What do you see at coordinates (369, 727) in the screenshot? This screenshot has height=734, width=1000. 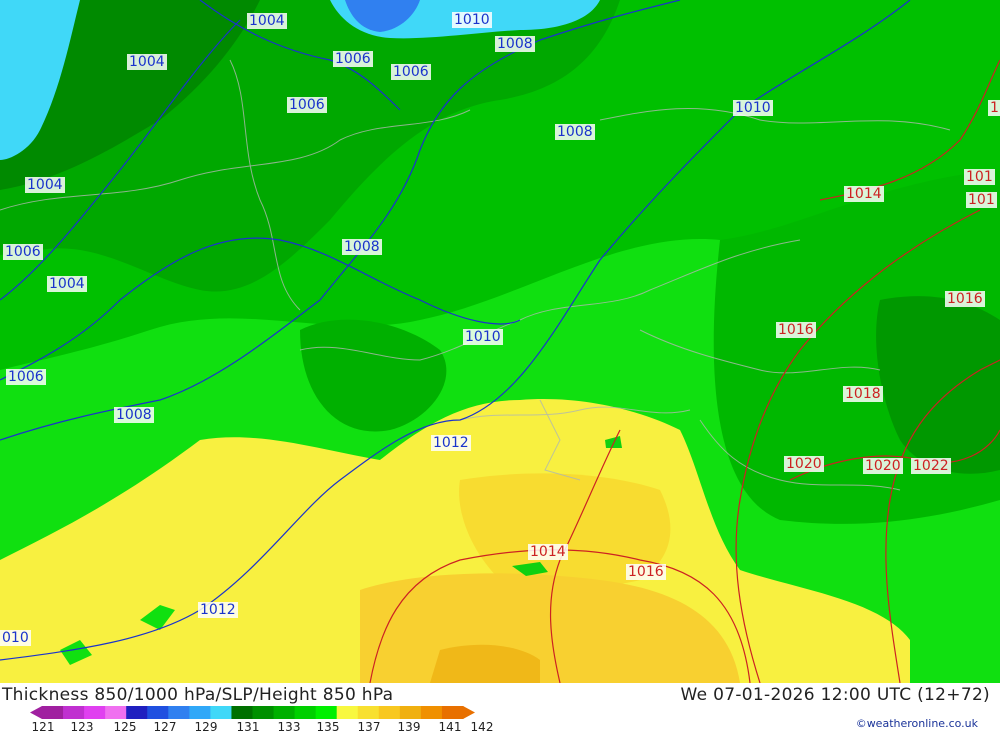 I see `scale-label: 137` at bounding box center [369, 727].